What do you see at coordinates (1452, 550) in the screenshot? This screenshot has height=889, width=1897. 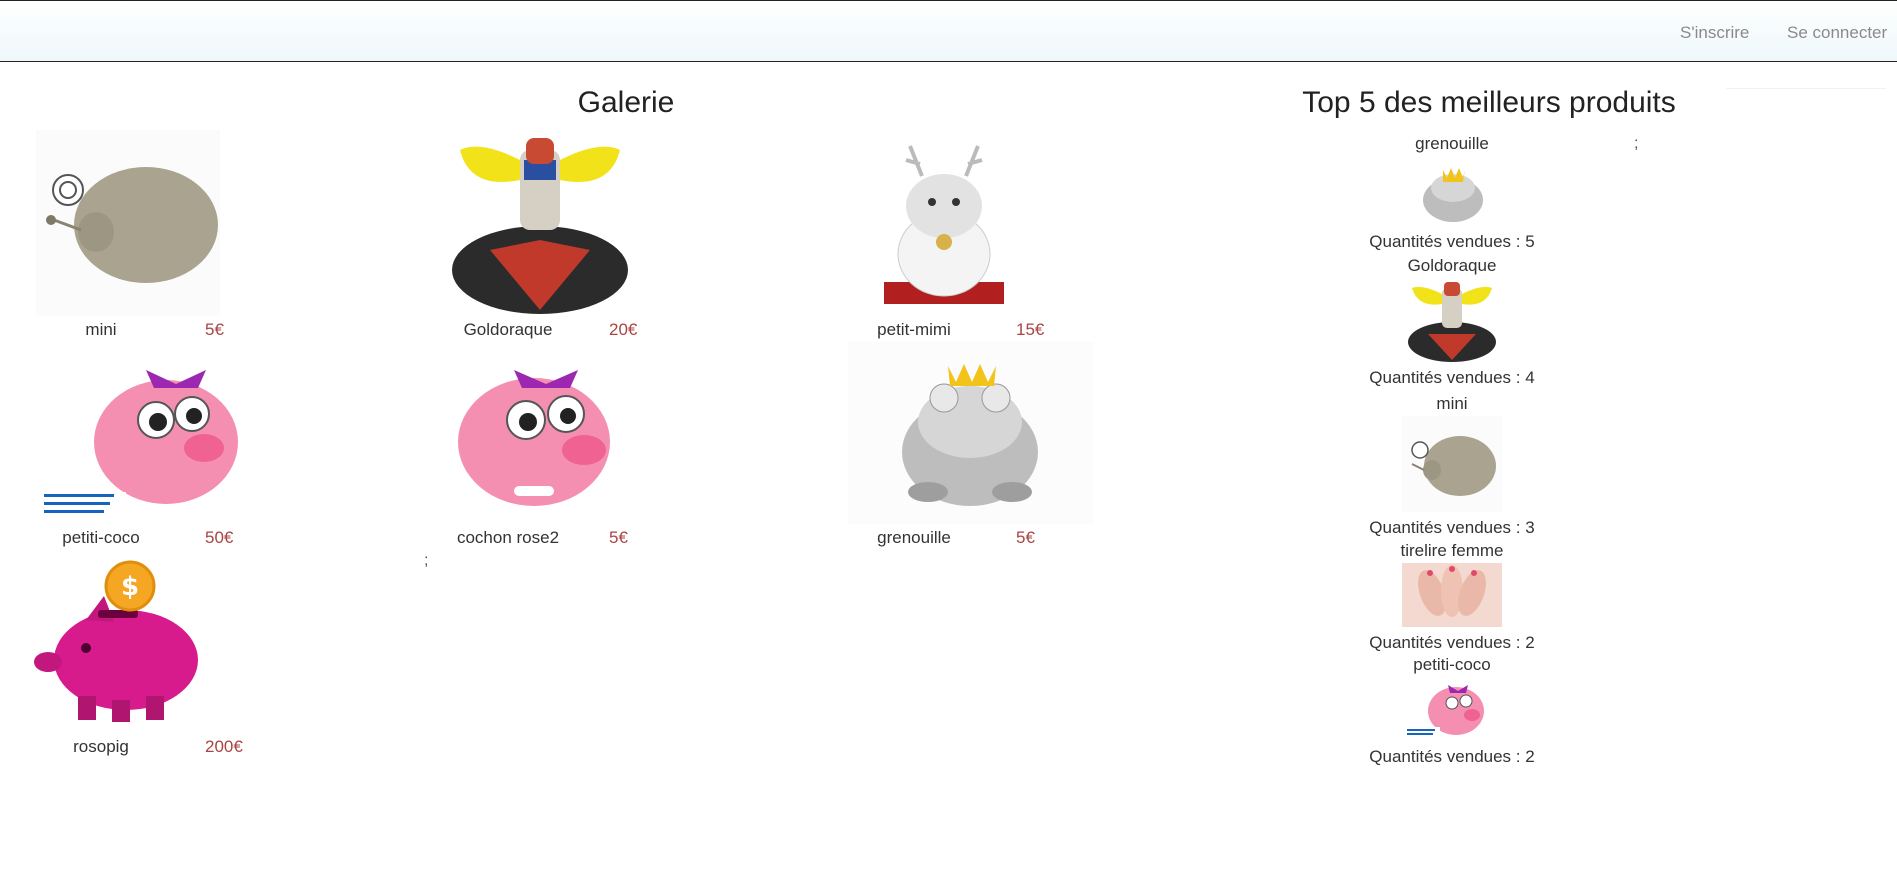 I see `top-item-name: tirelire femme` at bounding box center [1452, 550].